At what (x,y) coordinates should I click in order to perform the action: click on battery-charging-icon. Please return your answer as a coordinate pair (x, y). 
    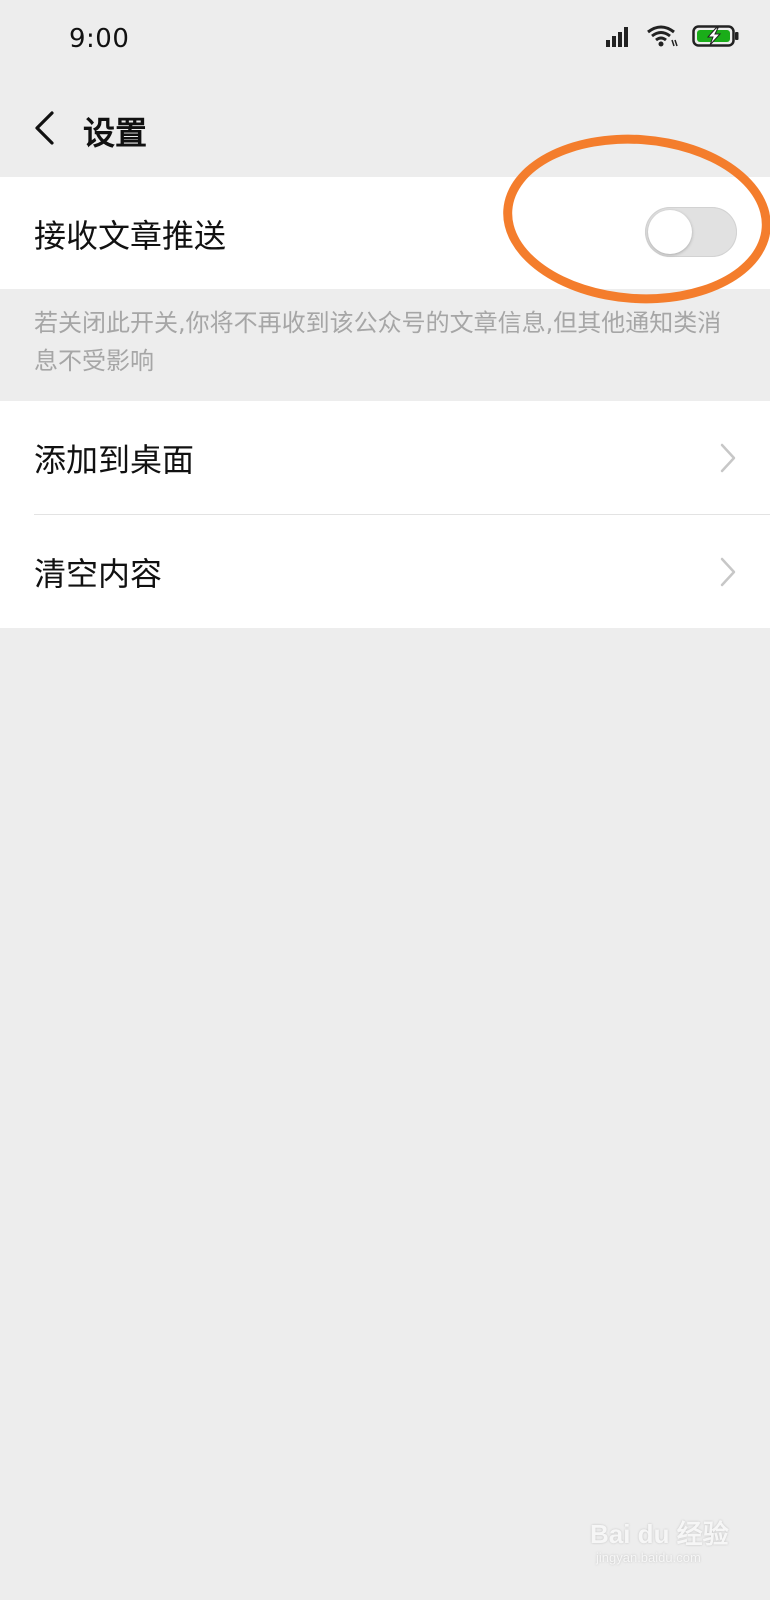
    Looking at the image, I should click on (716, 38).